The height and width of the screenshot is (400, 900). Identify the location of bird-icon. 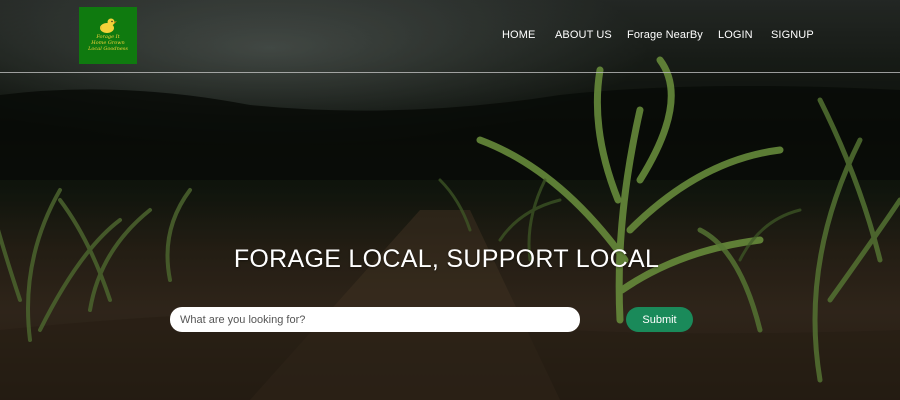
(108, 25).